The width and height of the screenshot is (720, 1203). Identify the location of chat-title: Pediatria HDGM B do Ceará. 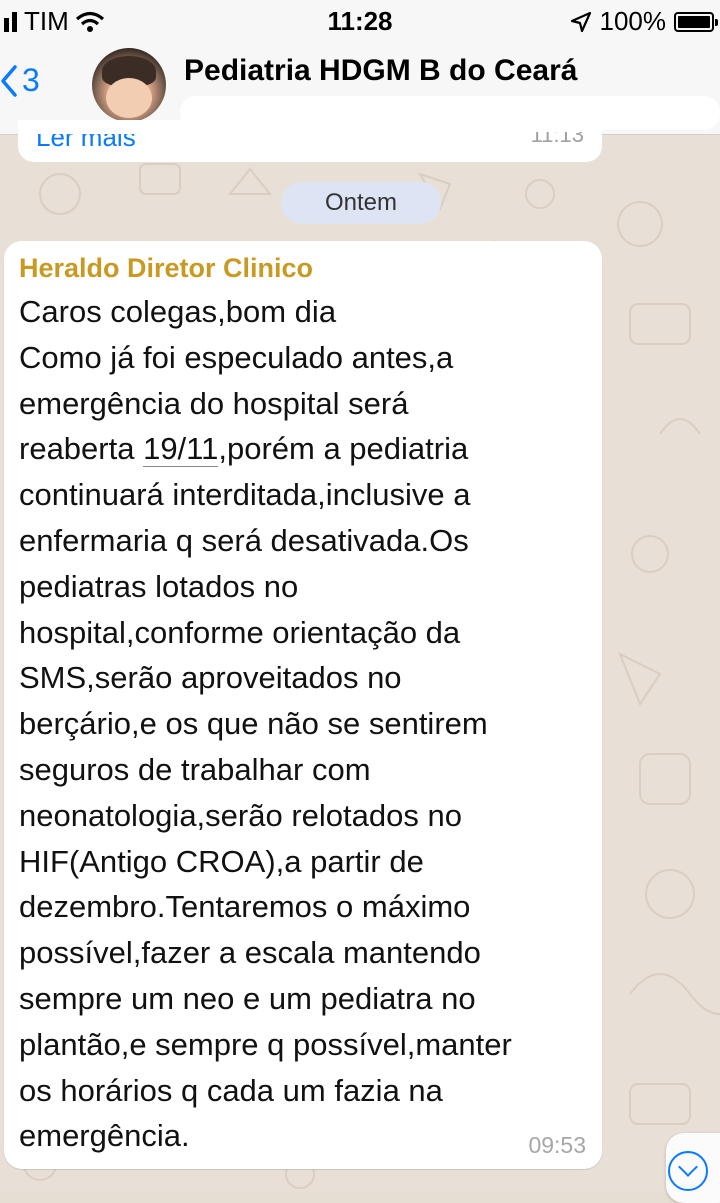
(380, 71).